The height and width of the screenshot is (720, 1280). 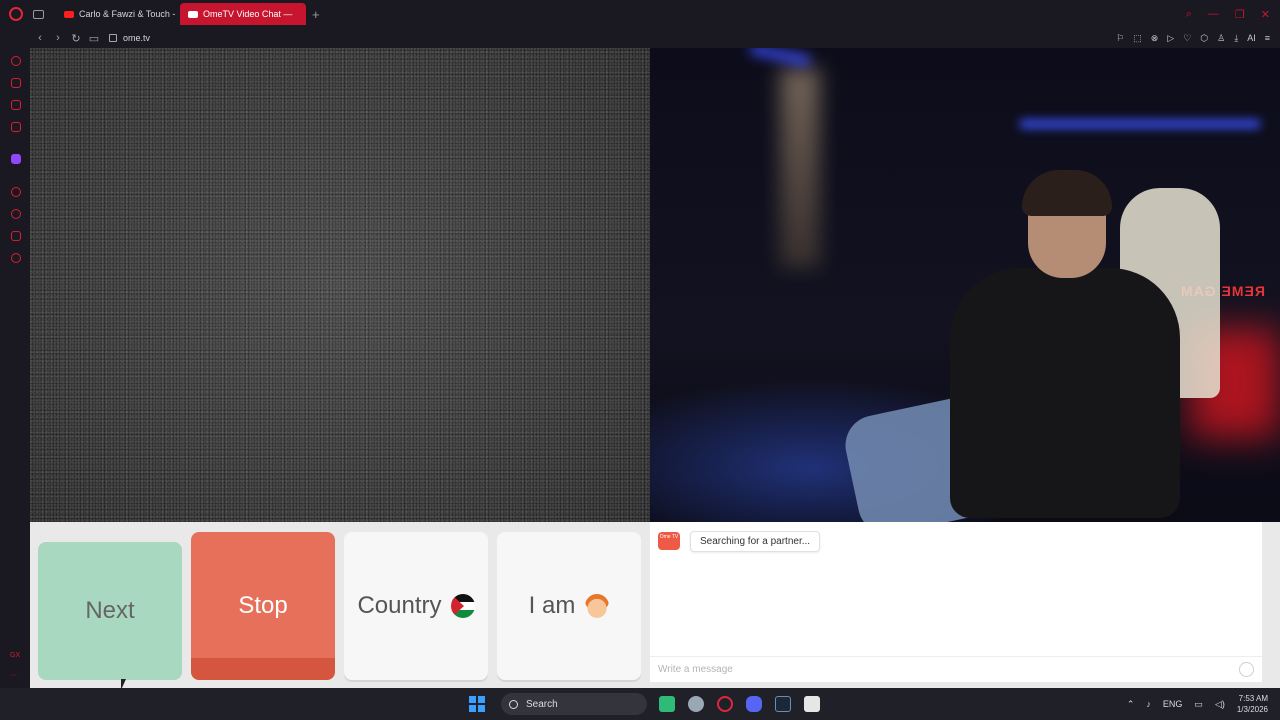 I want to click on wall-light, so click(x=800, y=168).